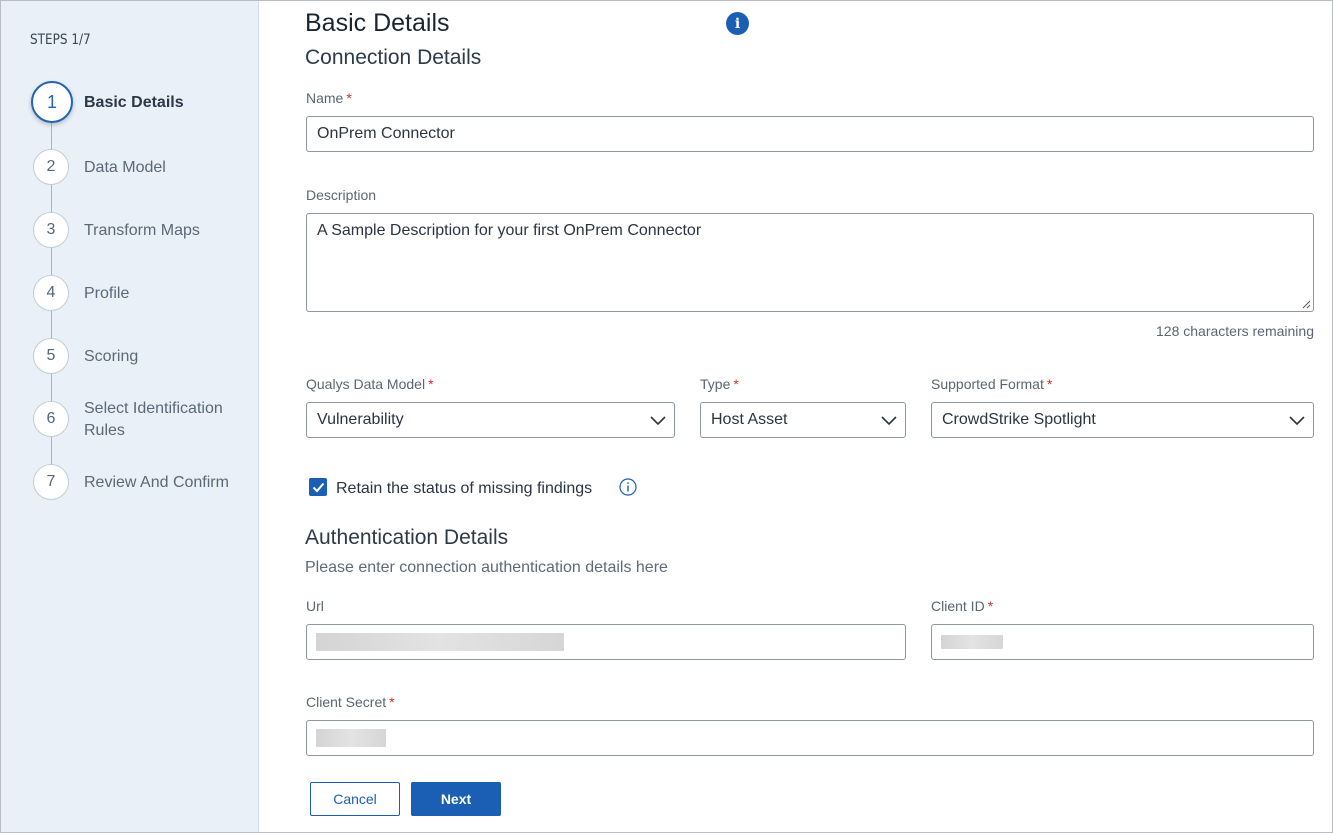 Image resolution: width=1333 pixels, height=833 pixels. I want to click on step-label: Transform Maps, so click(142, 230).